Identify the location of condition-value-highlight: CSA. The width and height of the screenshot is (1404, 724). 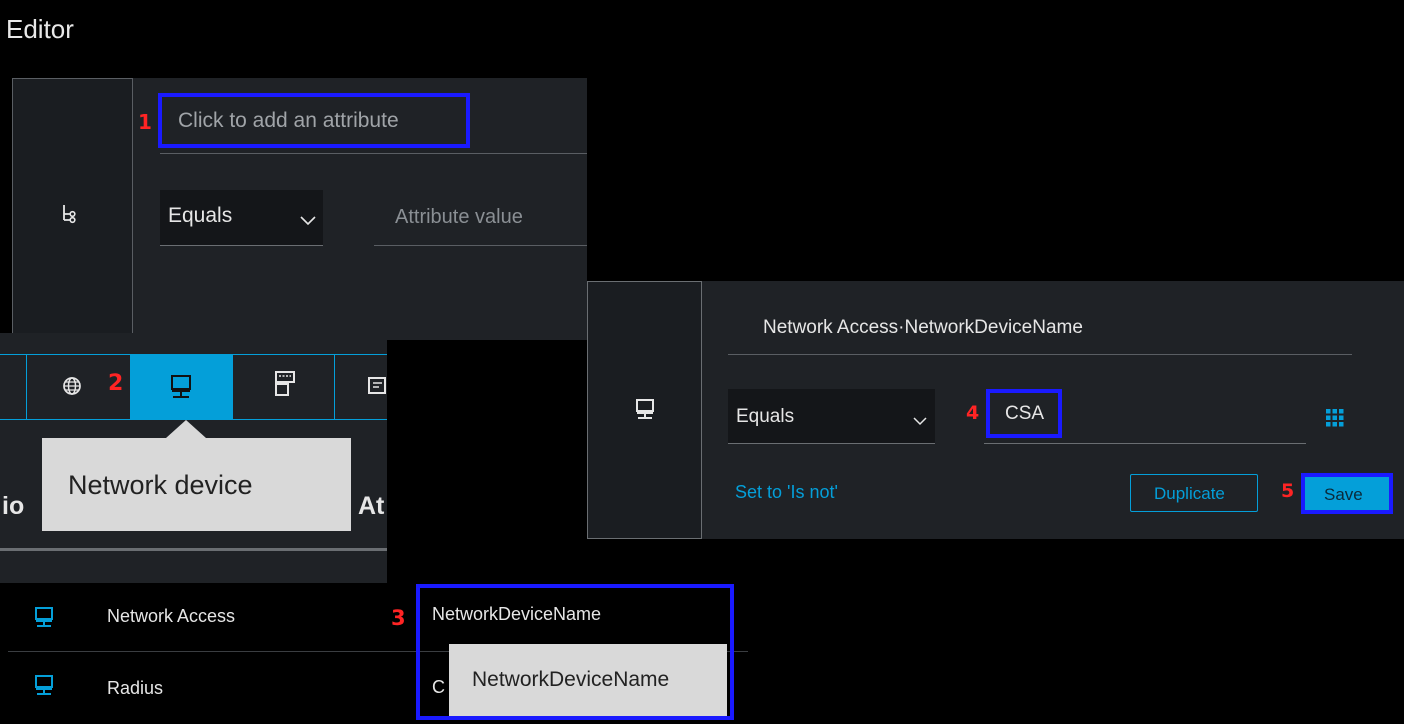
(1024, 413).